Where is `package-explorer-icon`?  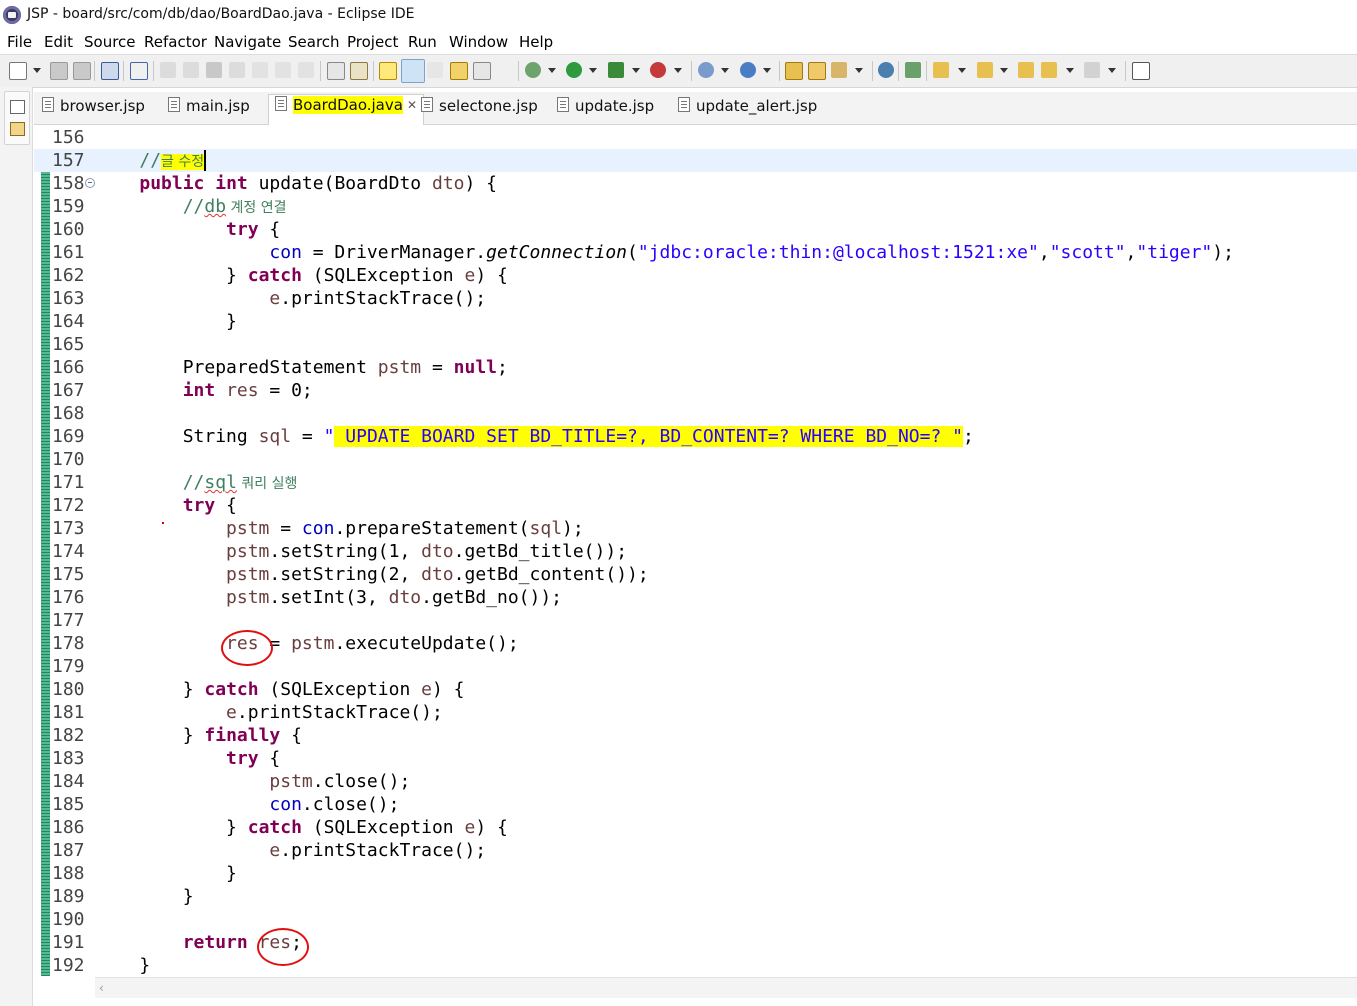 package-explorer-icon is located at coordinates (17, 129).